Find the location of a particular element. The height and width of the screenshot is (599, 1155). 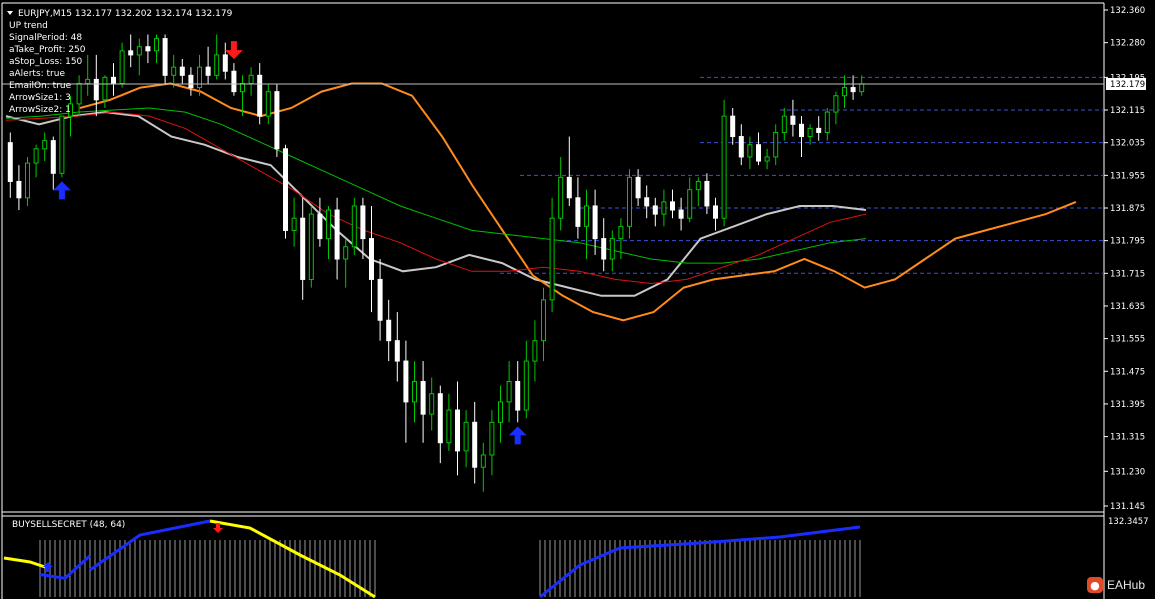

price-axis-label: 131.145 is located at coordinates (1127, 507).